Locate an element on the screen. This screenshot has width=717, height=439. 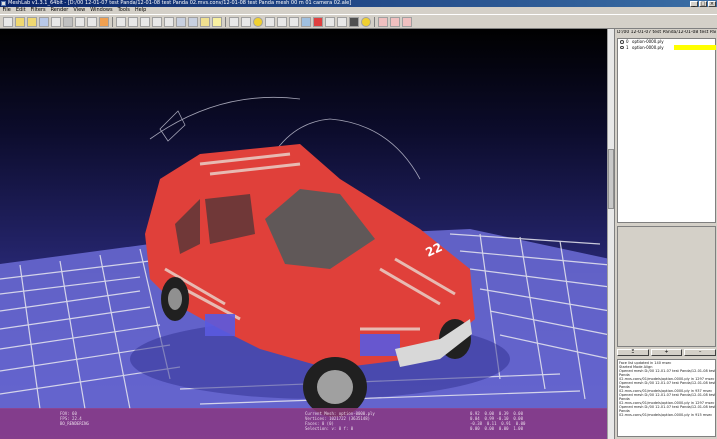
brush-icon is located at coordinates (294, 22).